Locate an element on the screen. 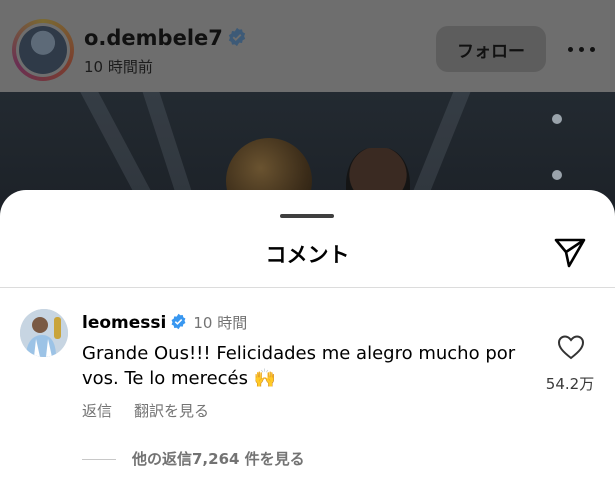  commenter-photo is located at coordinates (44, 333).